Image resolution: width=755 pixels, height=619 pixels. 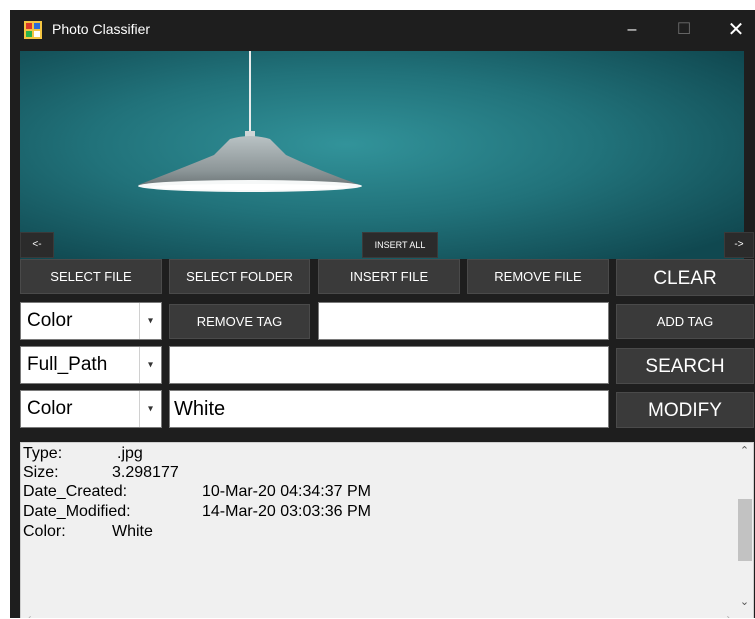 I want to click on modify-value-field, so click(x=389, y=409).